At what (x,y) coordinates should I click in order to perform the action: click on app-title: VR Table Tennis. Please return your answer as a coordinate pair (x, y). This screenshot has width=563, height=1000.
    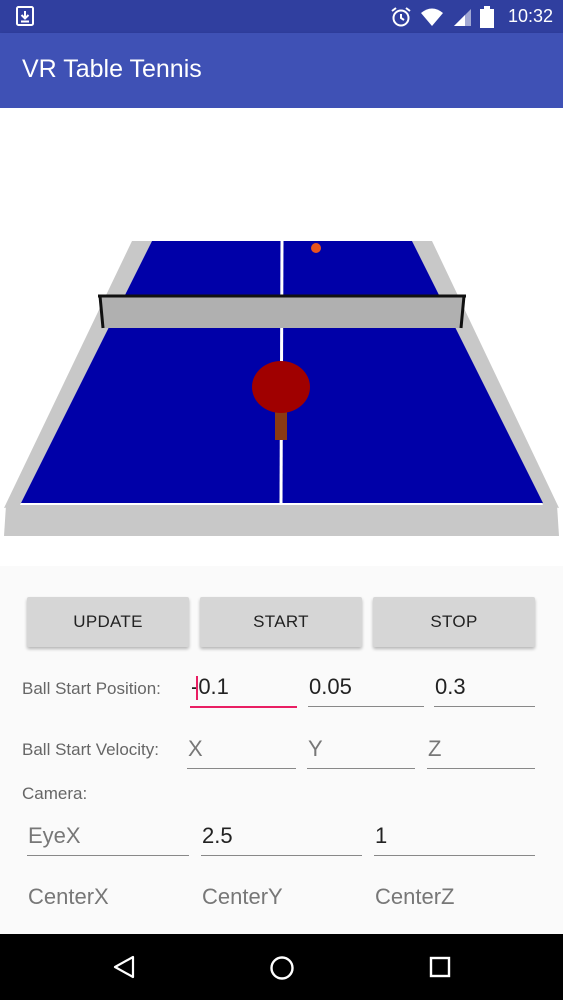
    Looking at the image, I should click on (112, 69).